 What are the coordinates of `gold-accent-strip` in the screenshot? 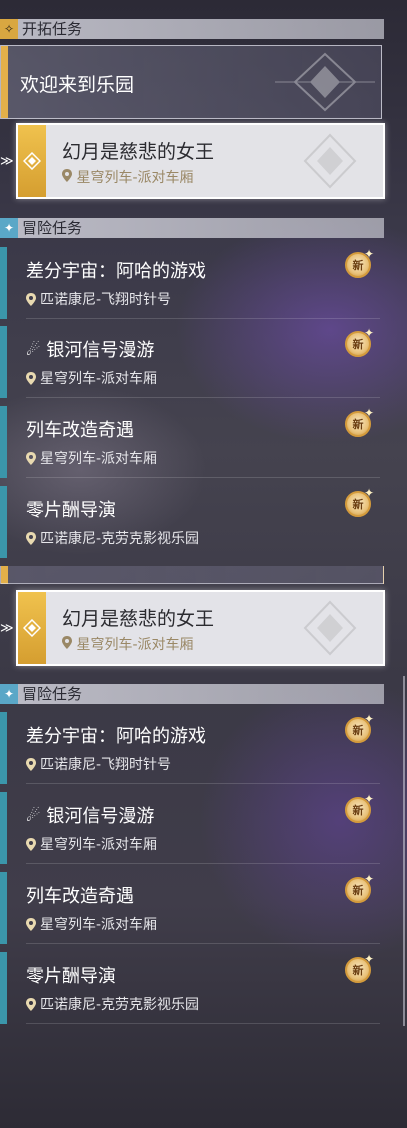 It's located at (4, 82).